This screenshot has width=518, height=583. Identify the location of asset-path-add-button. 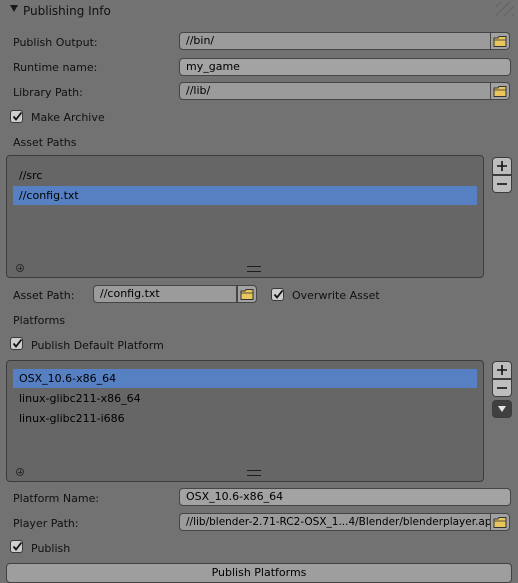
(502, 166).